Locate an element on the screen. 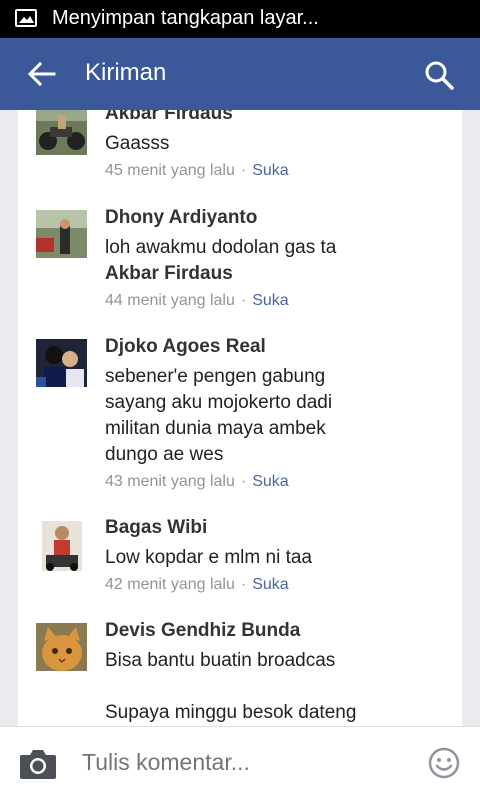  comment-input is located at coordinates (242, 762).